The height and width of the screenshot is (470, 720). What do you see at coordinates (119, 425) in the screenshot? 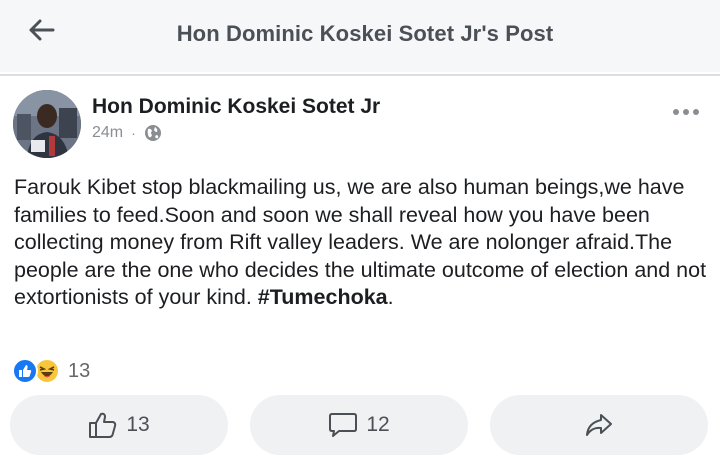
I see `like-button: 13` at bounding box center [119, 425].